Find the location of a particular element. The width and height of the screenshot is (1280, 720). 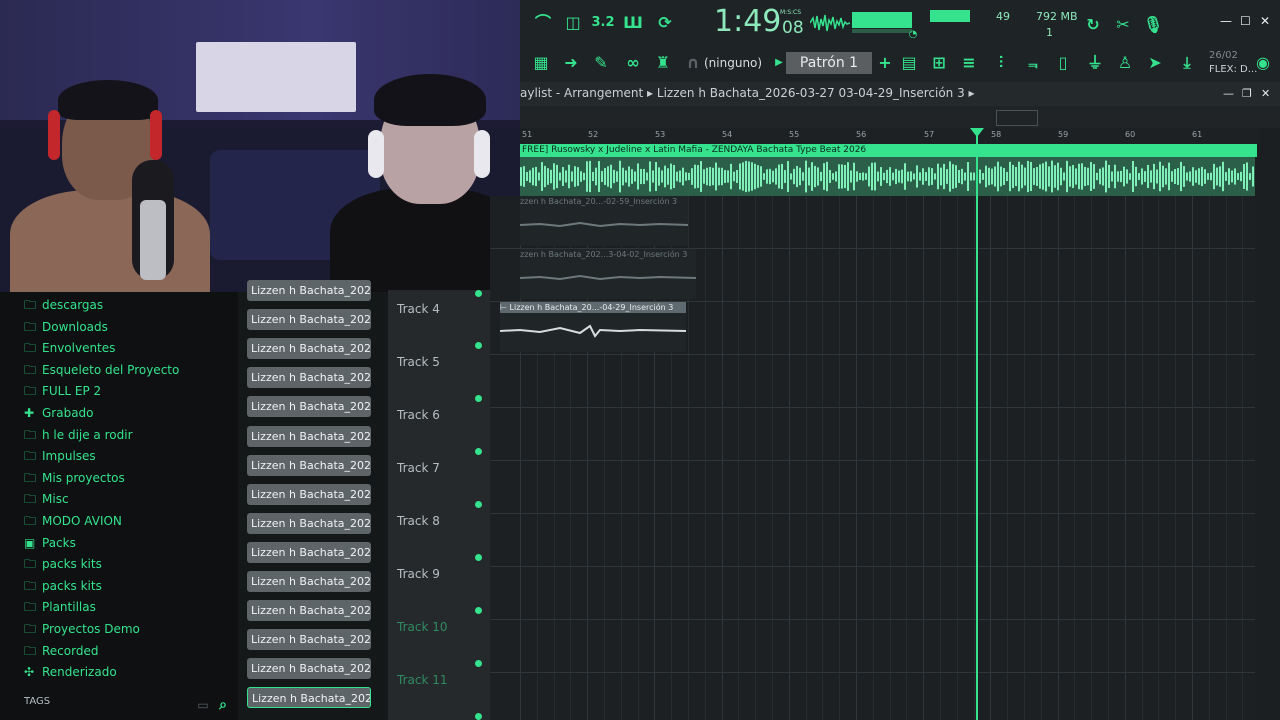

piano-icon: ▦ is located at coordinates (541, 63).